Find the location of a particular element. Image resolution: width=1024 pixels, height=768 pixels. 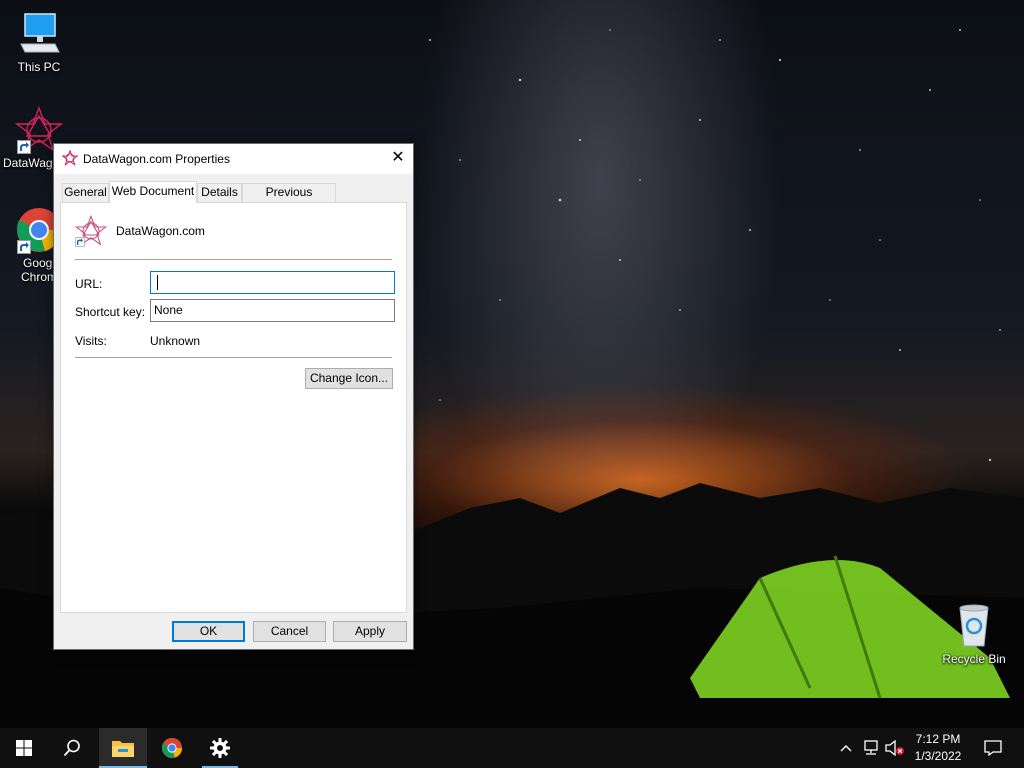

apply-button: Apply is located at coordinates (370, 631).